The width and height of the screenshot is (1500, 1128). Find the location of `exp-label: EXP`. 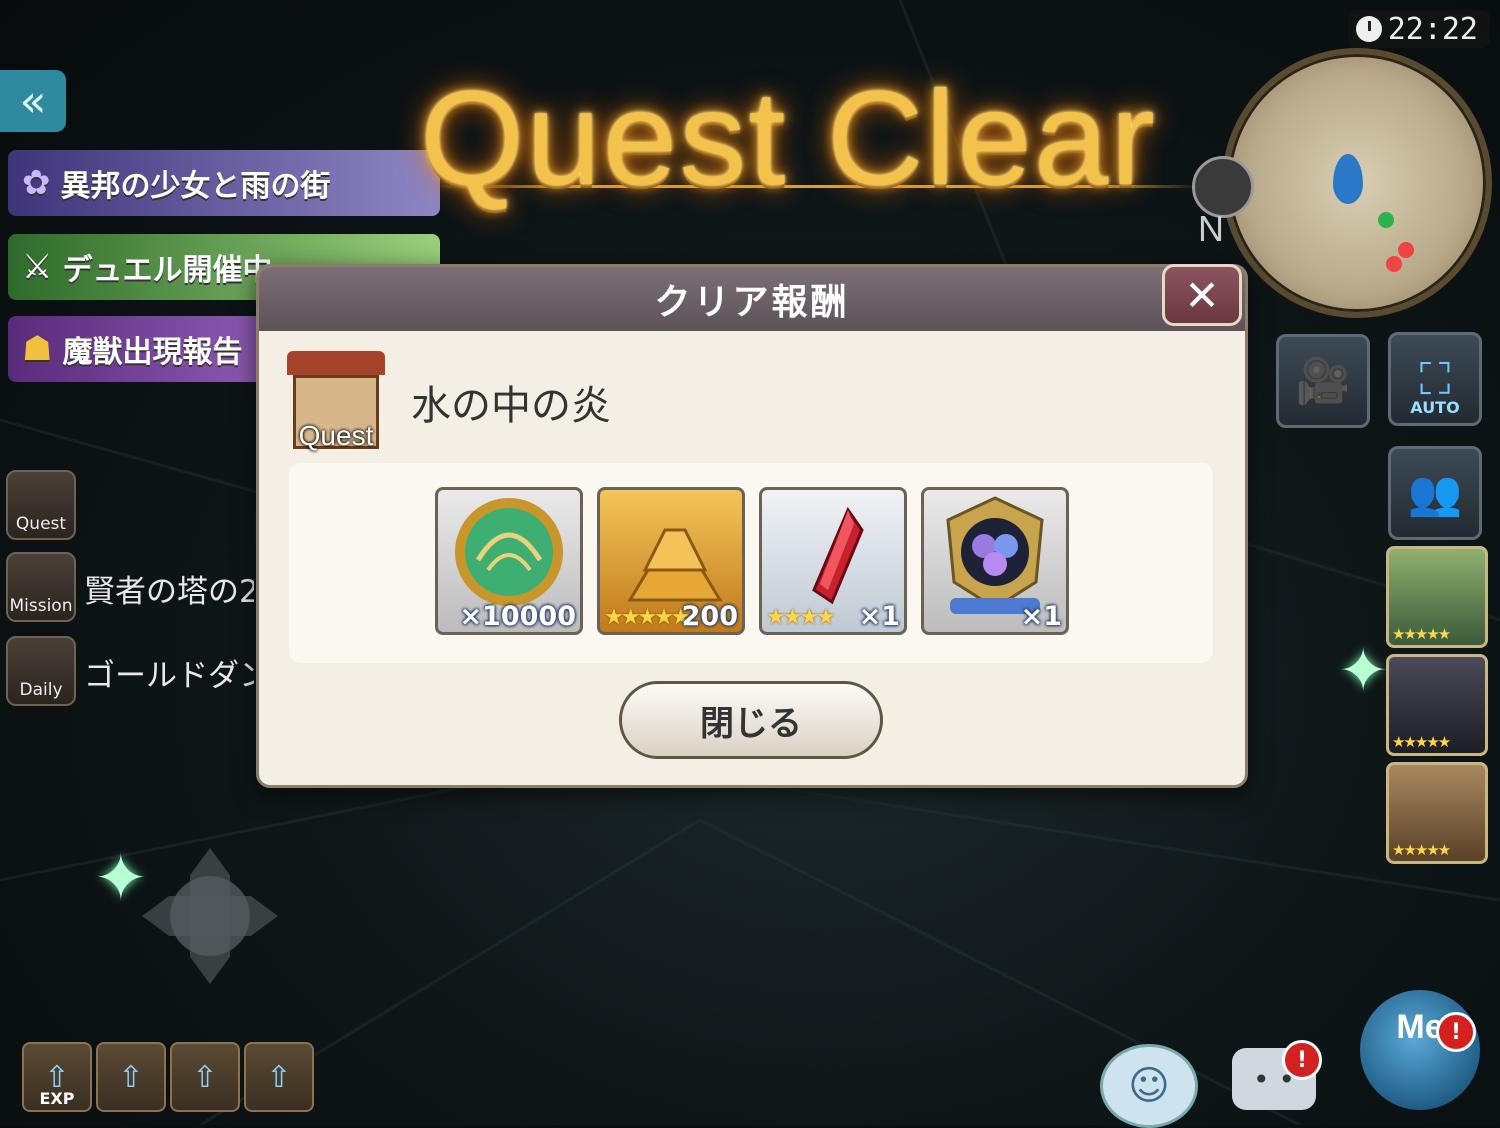

exp-label: EXP is located at coordinates (57, 1098).